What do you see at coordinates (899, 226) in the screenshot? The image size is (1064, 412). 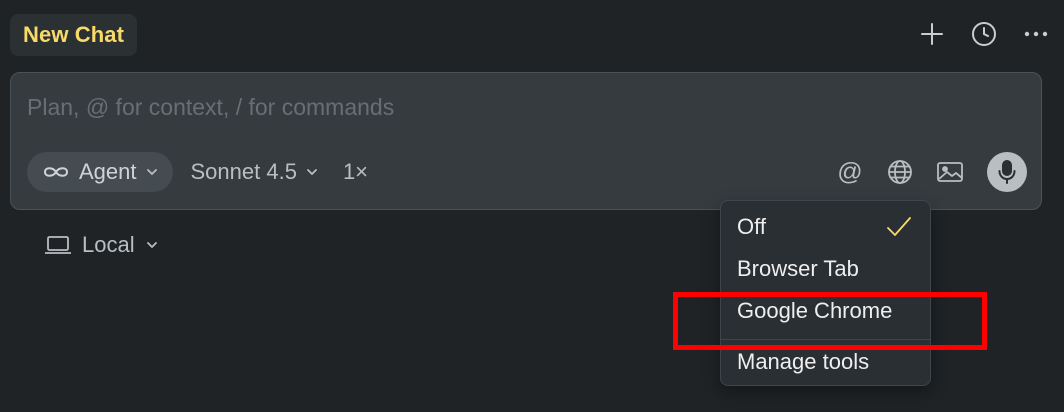 I see `checkmark-icon` at bounding box center [899, 226].